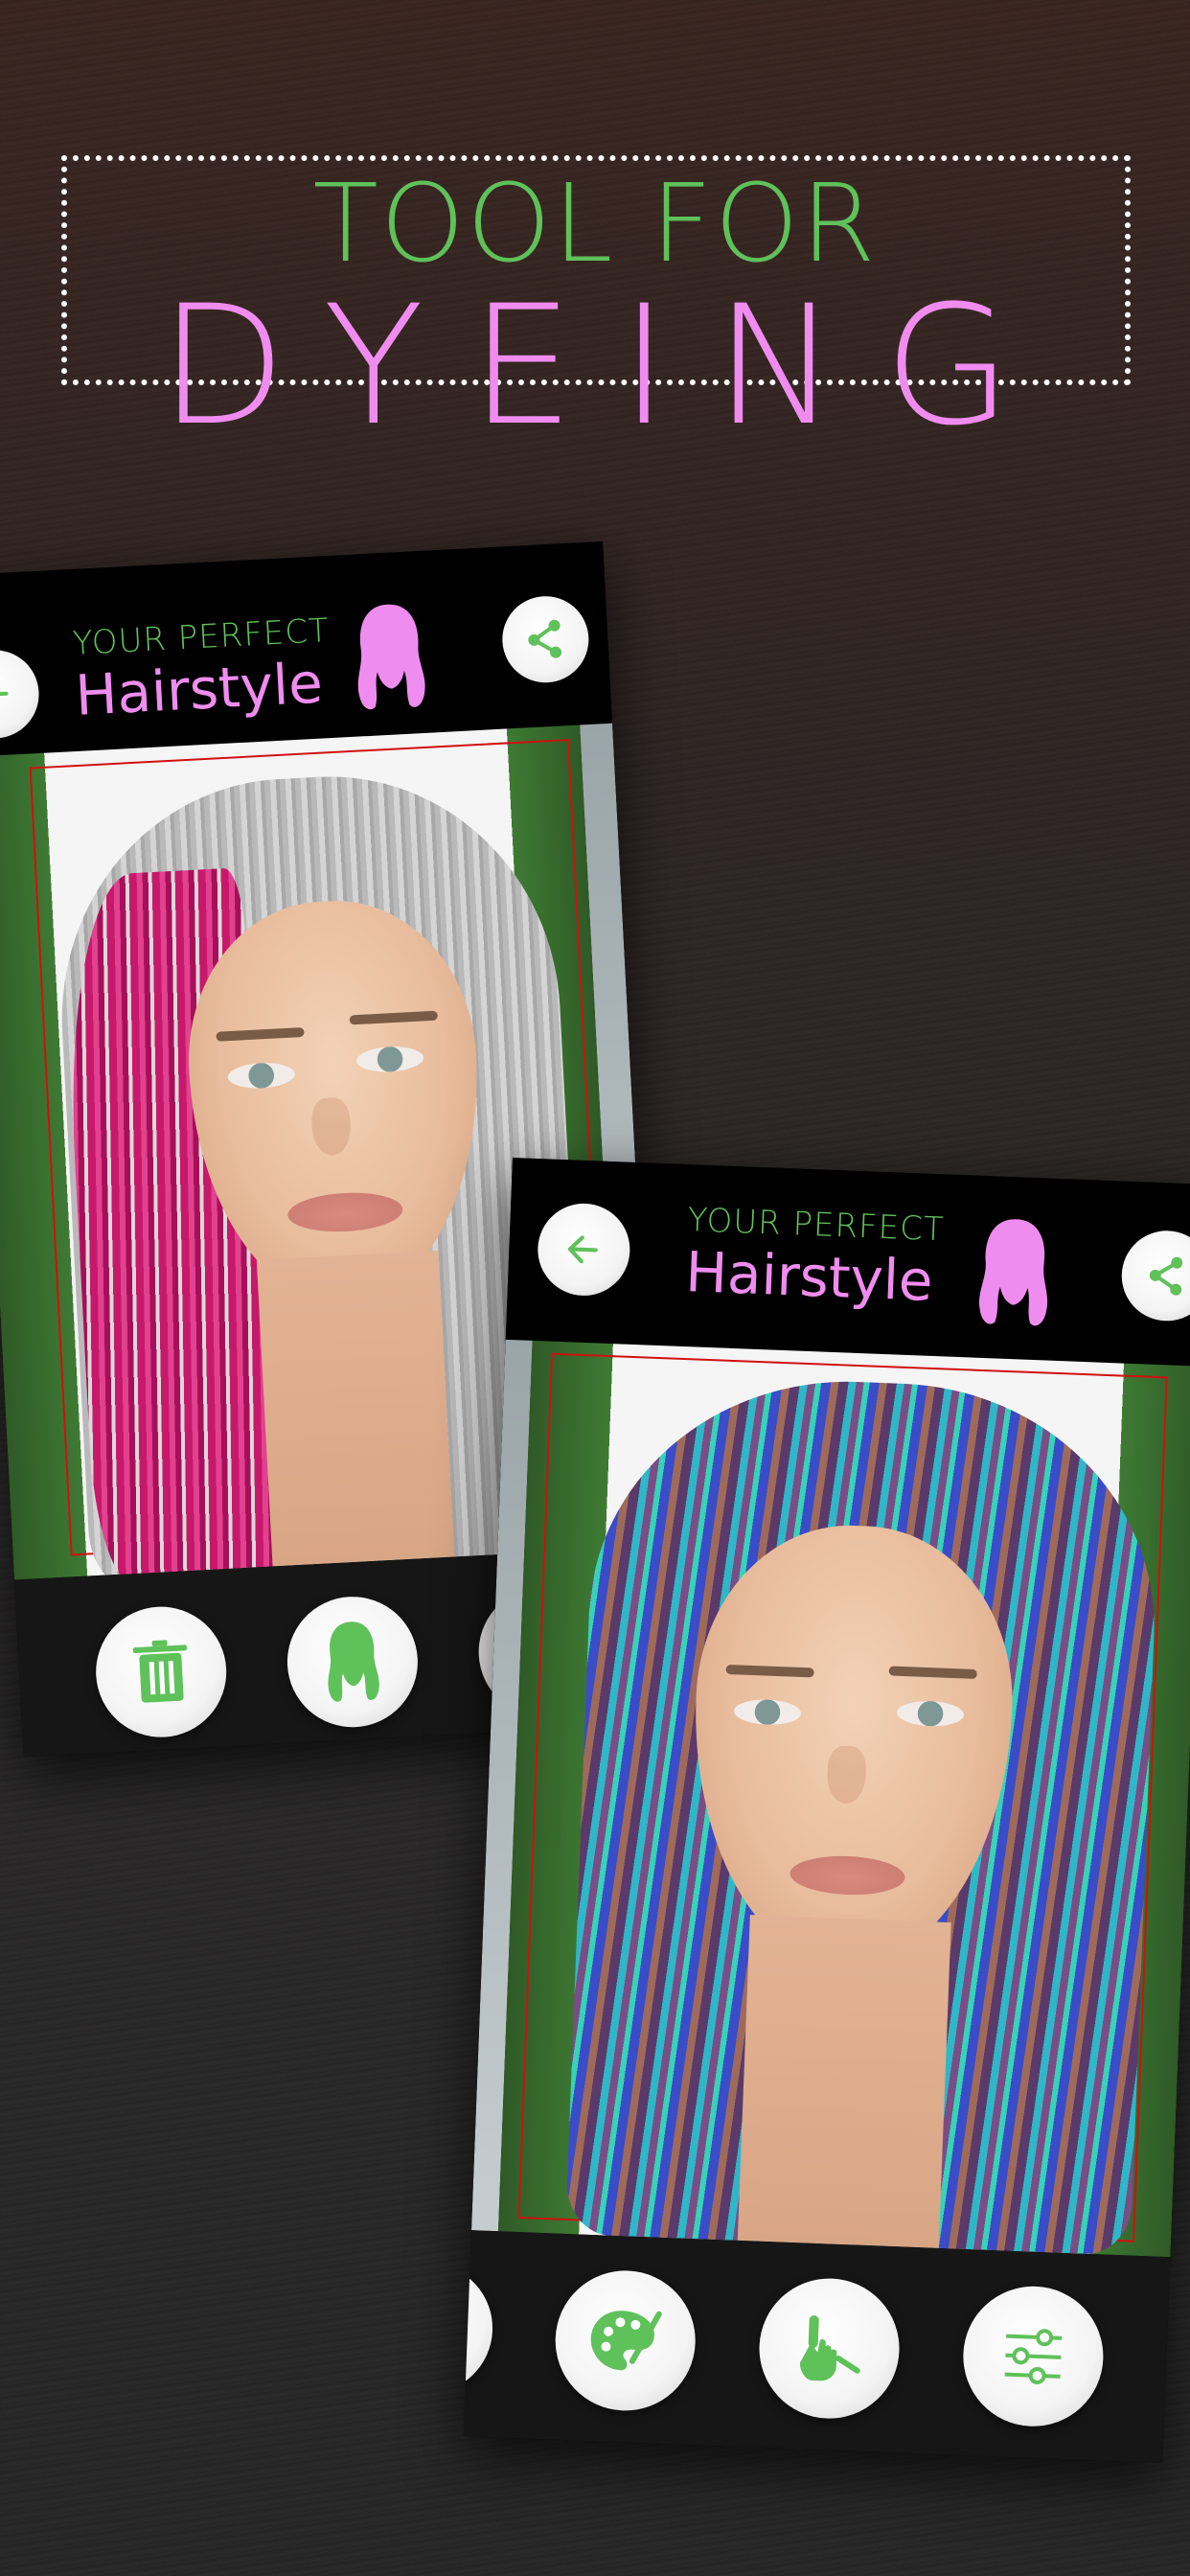  What do you see at coordinates (595, 224) in the screenshot?
I see `headline-line1: TOOL FOR` at bounding box center [595, 224].